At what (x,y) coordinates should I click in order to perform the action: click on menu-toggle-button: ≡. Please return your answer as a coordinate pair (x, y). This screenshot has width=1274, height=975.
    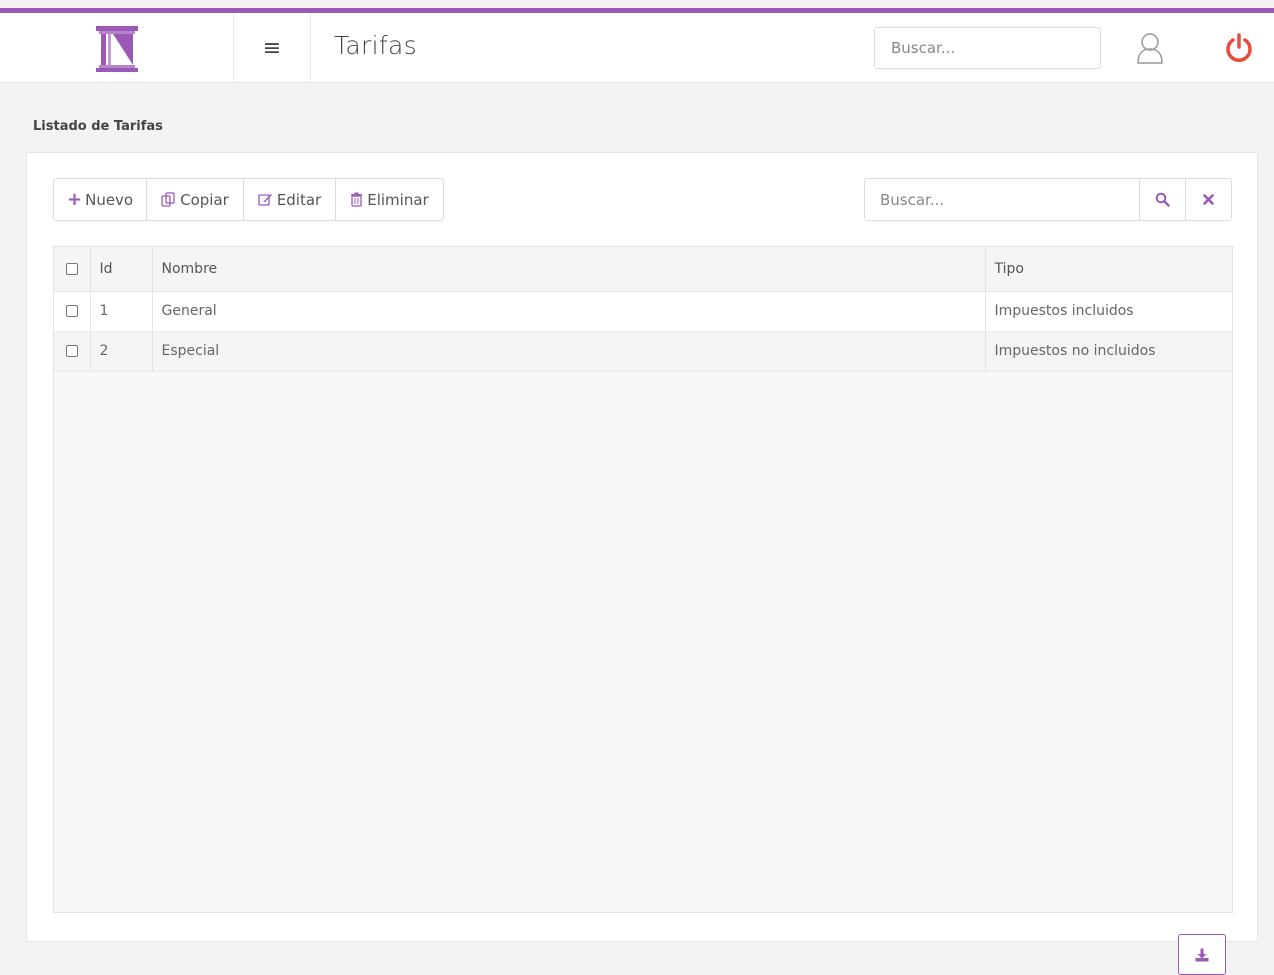
    Looking at the image, I should click on (272, 48).